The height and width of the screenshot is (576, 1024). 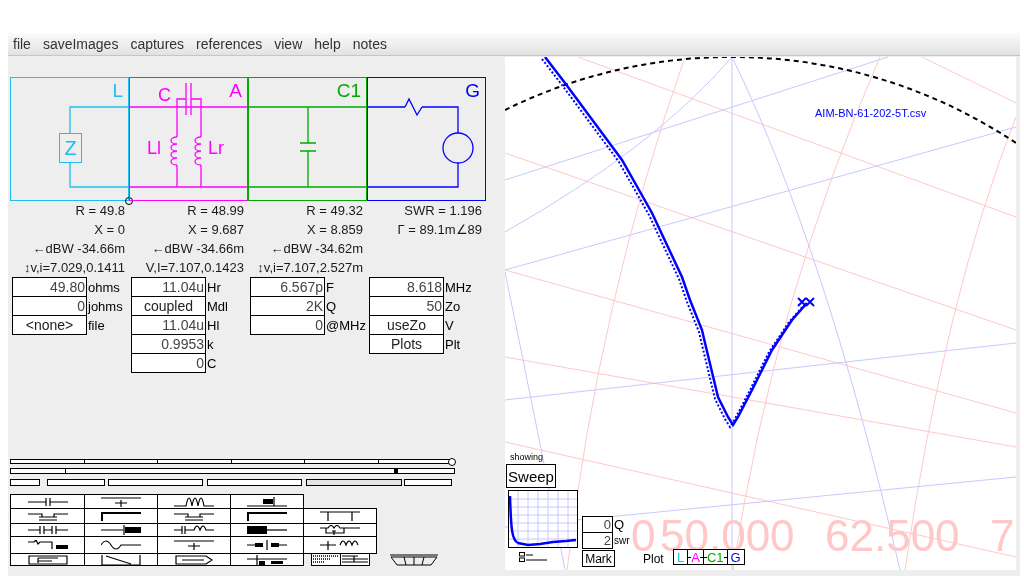 What do you see at coordinates (802, 302) in the screenshot?
I see `cross-marker-icon` at bounding box center [802, 302].